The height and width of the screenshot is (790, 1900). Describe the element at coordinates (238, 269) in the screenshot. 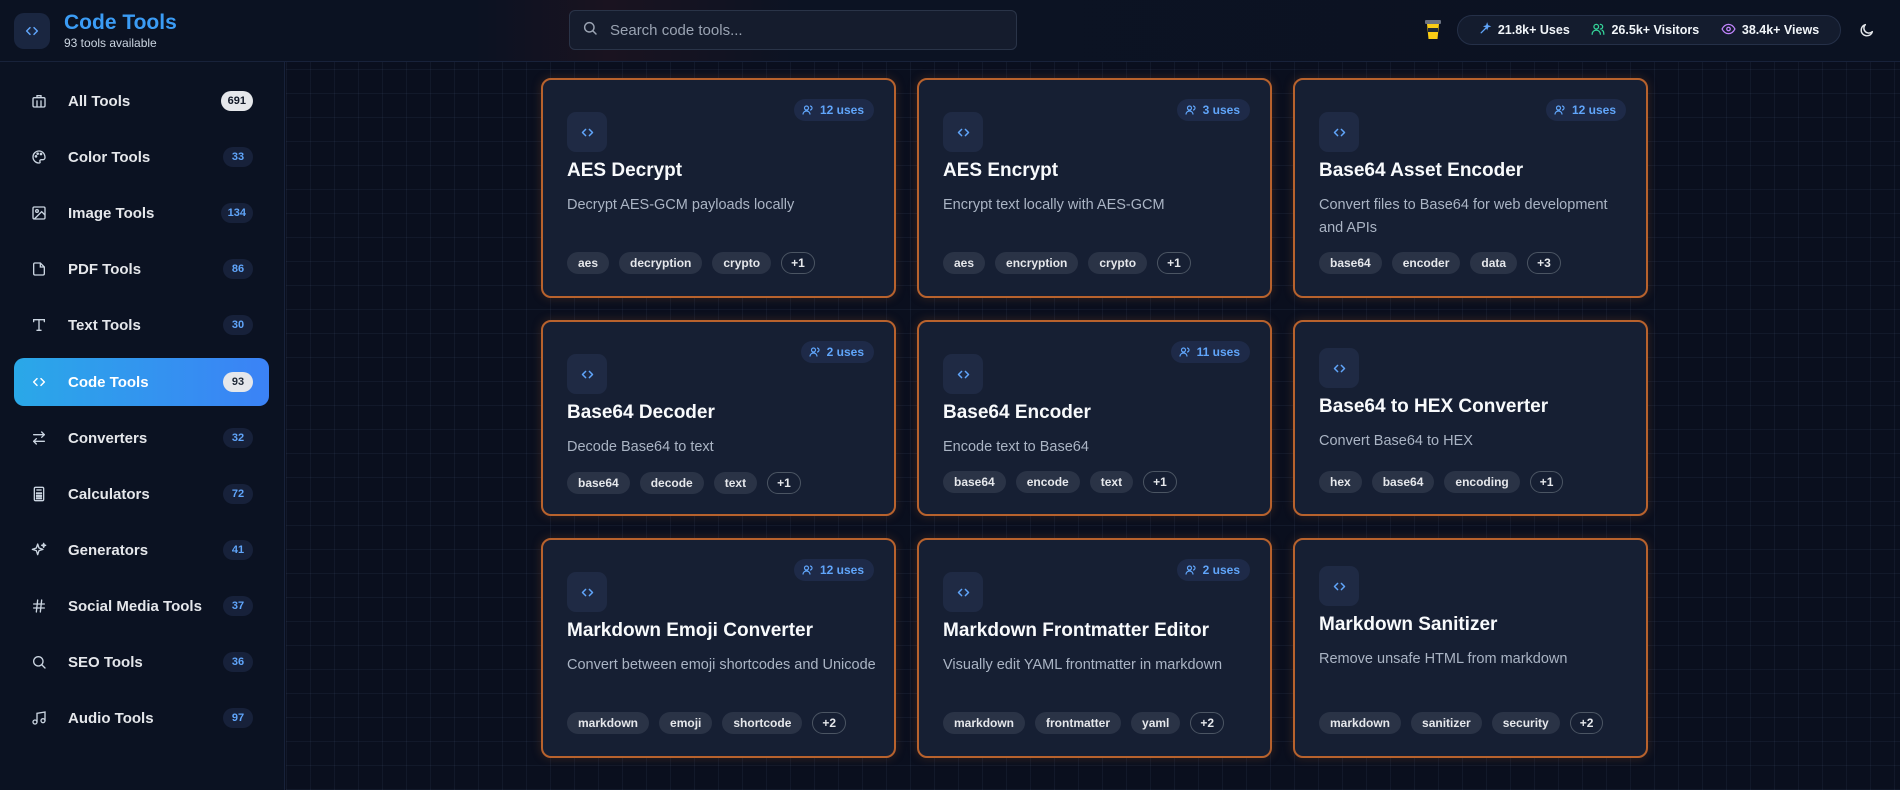

I see `tool-count-badge: 86` at that location.